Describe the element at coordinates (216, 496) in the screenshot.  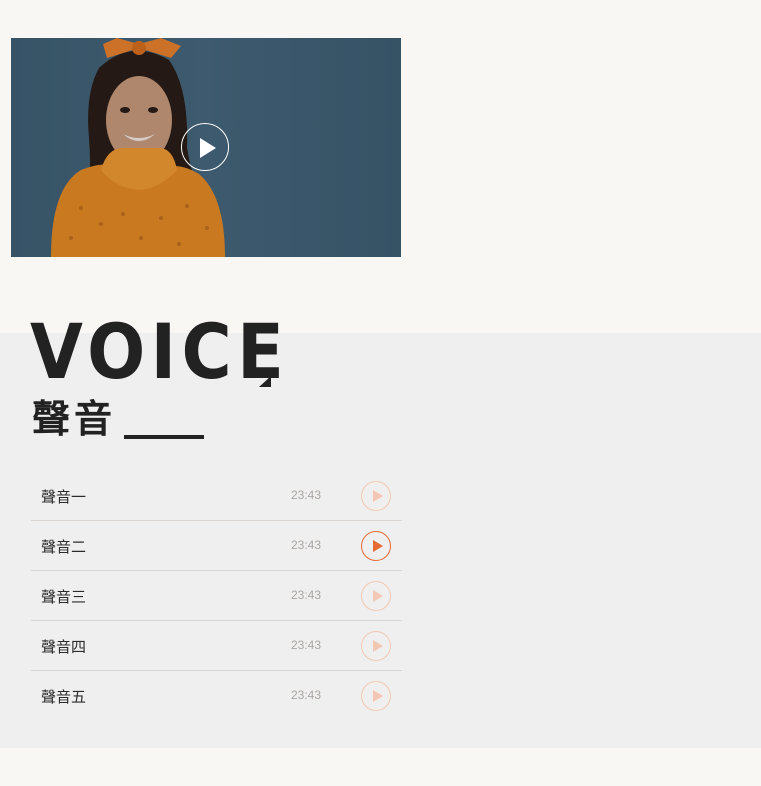
I see `track-row: 聲音一 23:43` at that location.